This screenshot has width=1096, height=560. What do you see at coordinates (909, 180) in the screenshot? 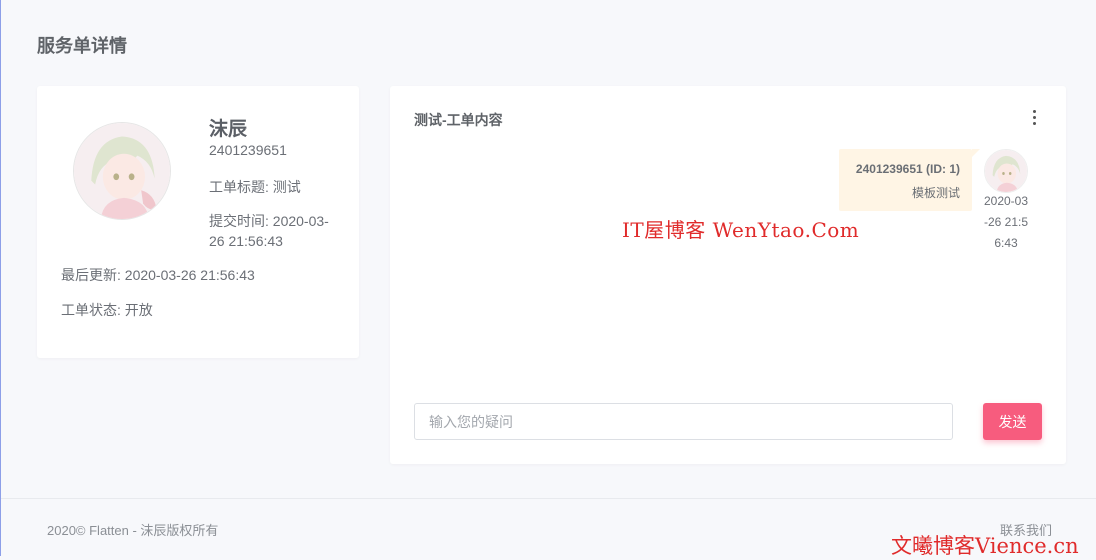
I see `message-bubble: 2401239651 (ID: 1) 模板测试` at bounding box center [909, 180].